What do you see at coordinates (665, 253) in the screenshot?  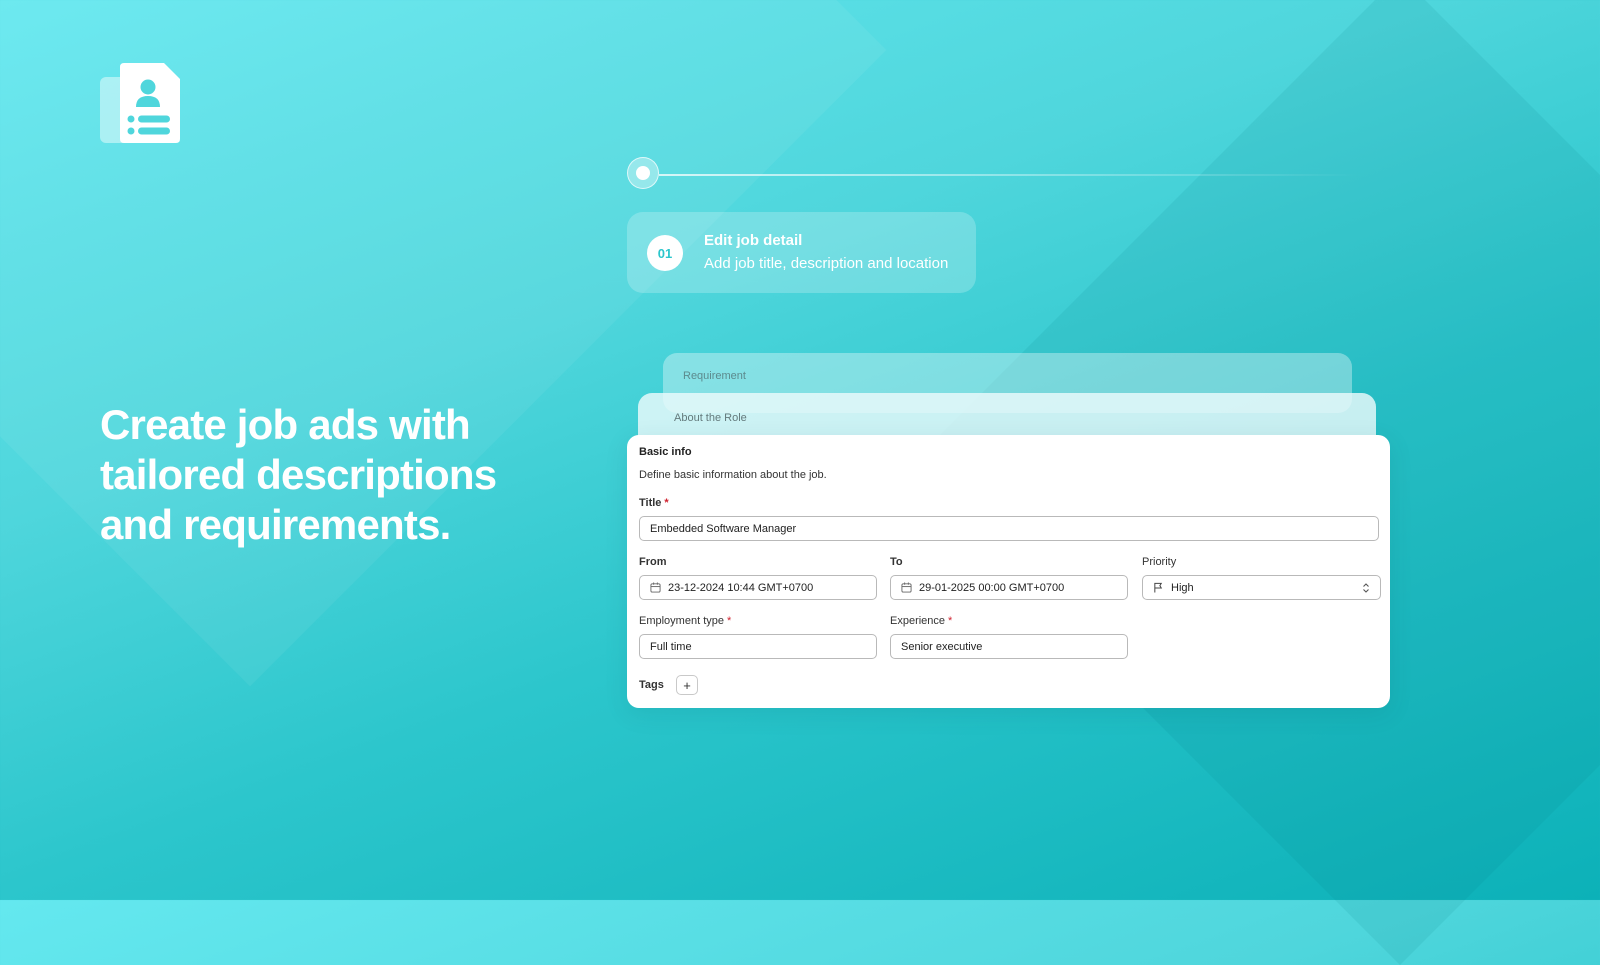 I see `step-number: 01` at bounding box center [665, 253].